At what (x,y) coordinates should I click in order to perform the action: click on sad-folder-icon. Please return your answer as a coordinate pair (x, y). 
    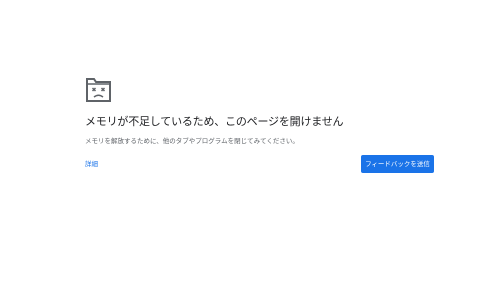
    Looking at the image, I should click on (98, 90).